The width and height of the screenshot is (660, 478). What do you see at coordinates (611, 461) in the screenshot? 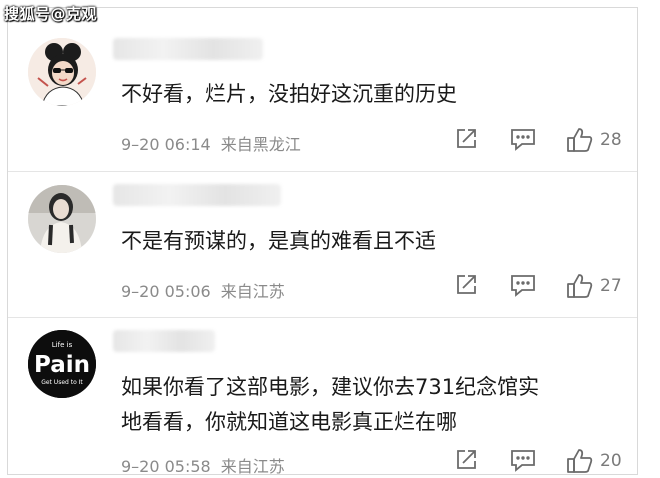
I see `like-count: 20` at bounding box center [611, 461].